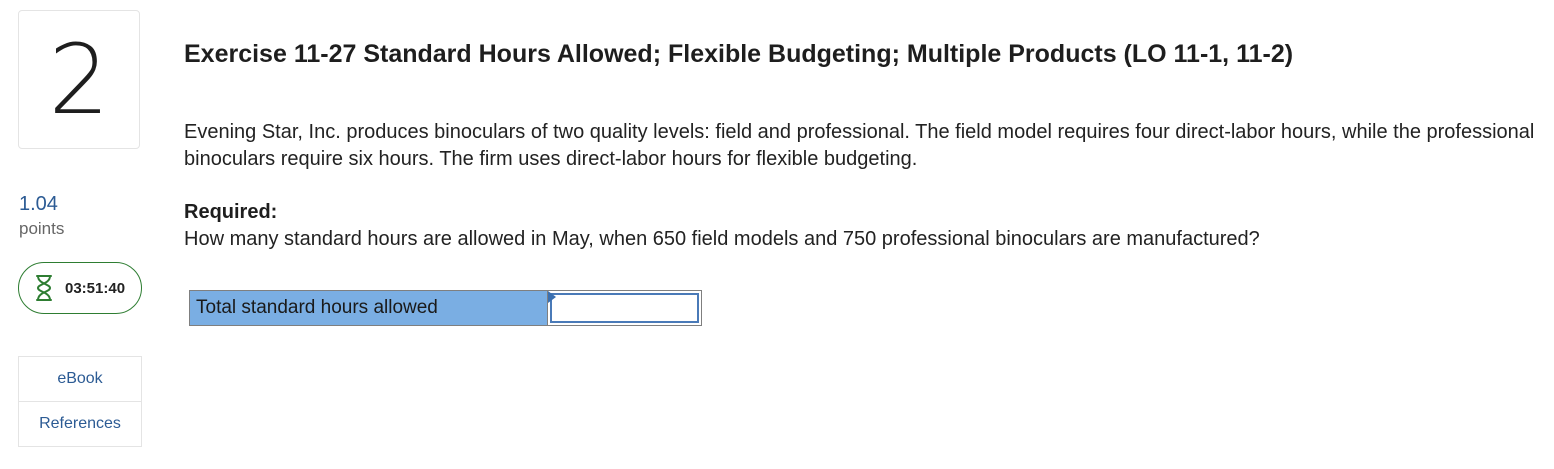 The height and width of the screenshot is (469, 1554). I want to click on hourglass-icon, so click(44, 288).